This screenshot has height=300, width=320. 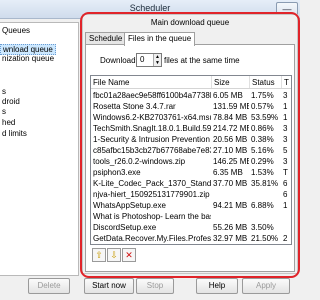 I want to click on tree-item-speed-limits: d limits, so click(x=14, y=133).